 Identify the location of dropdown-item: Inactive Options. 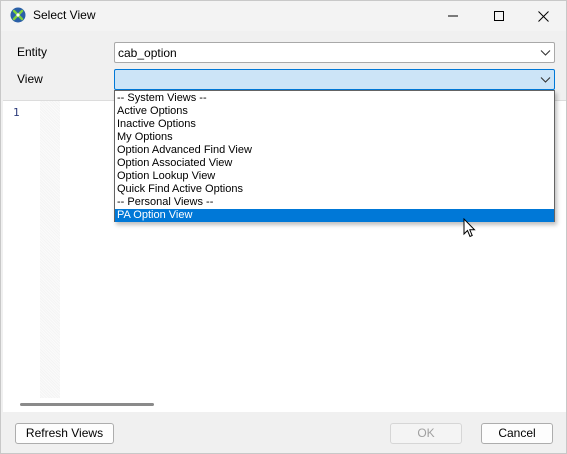
(334, 124).